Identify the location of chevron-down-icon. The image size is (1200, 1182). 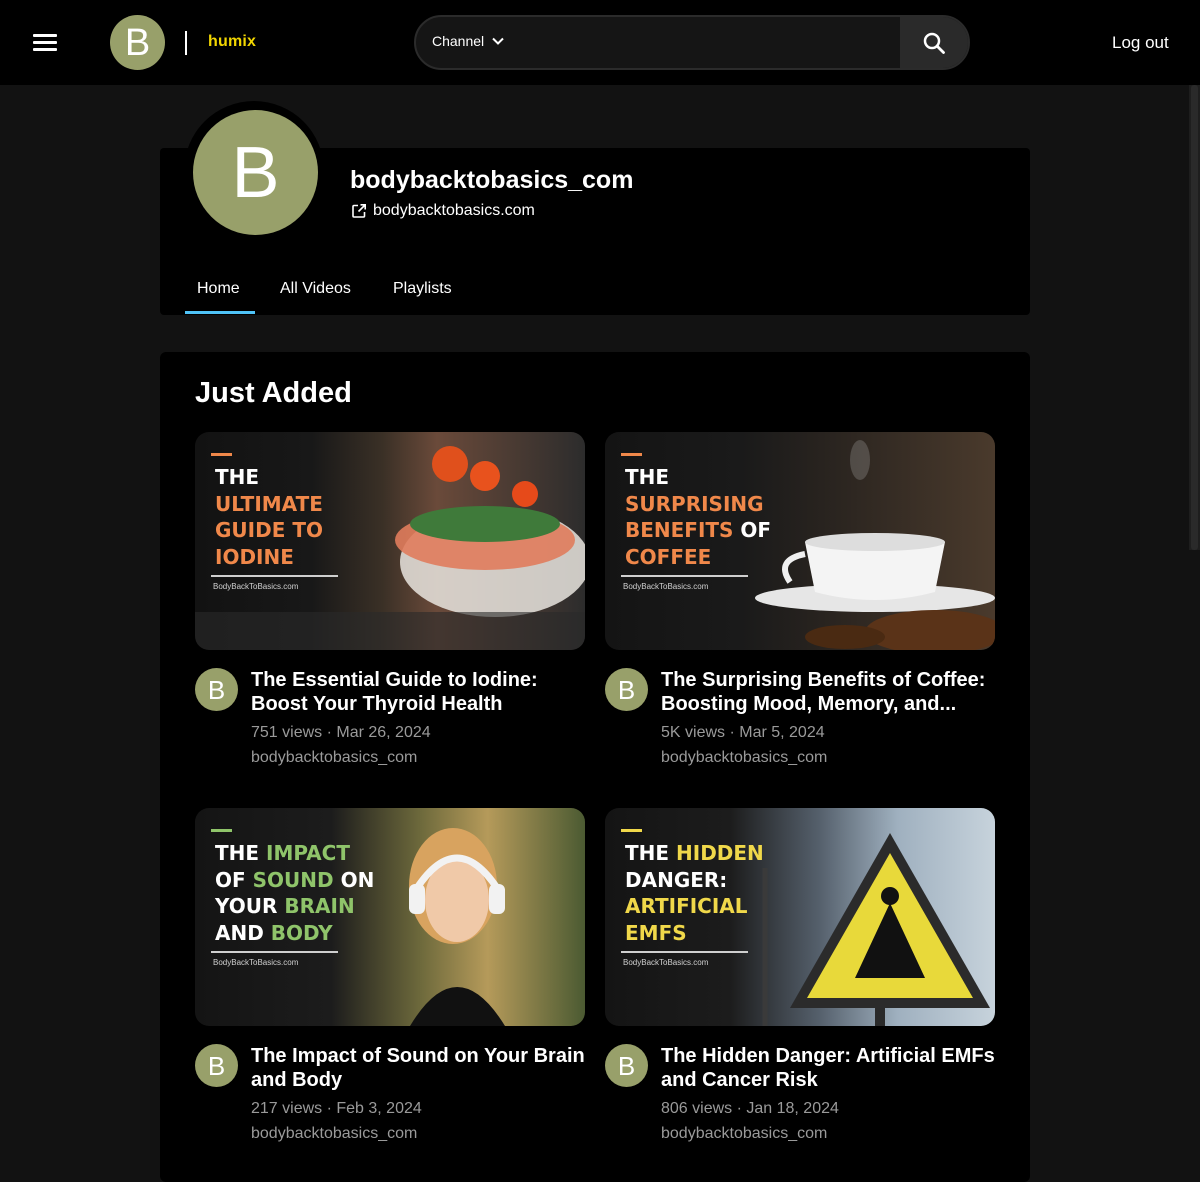
(498, 41).